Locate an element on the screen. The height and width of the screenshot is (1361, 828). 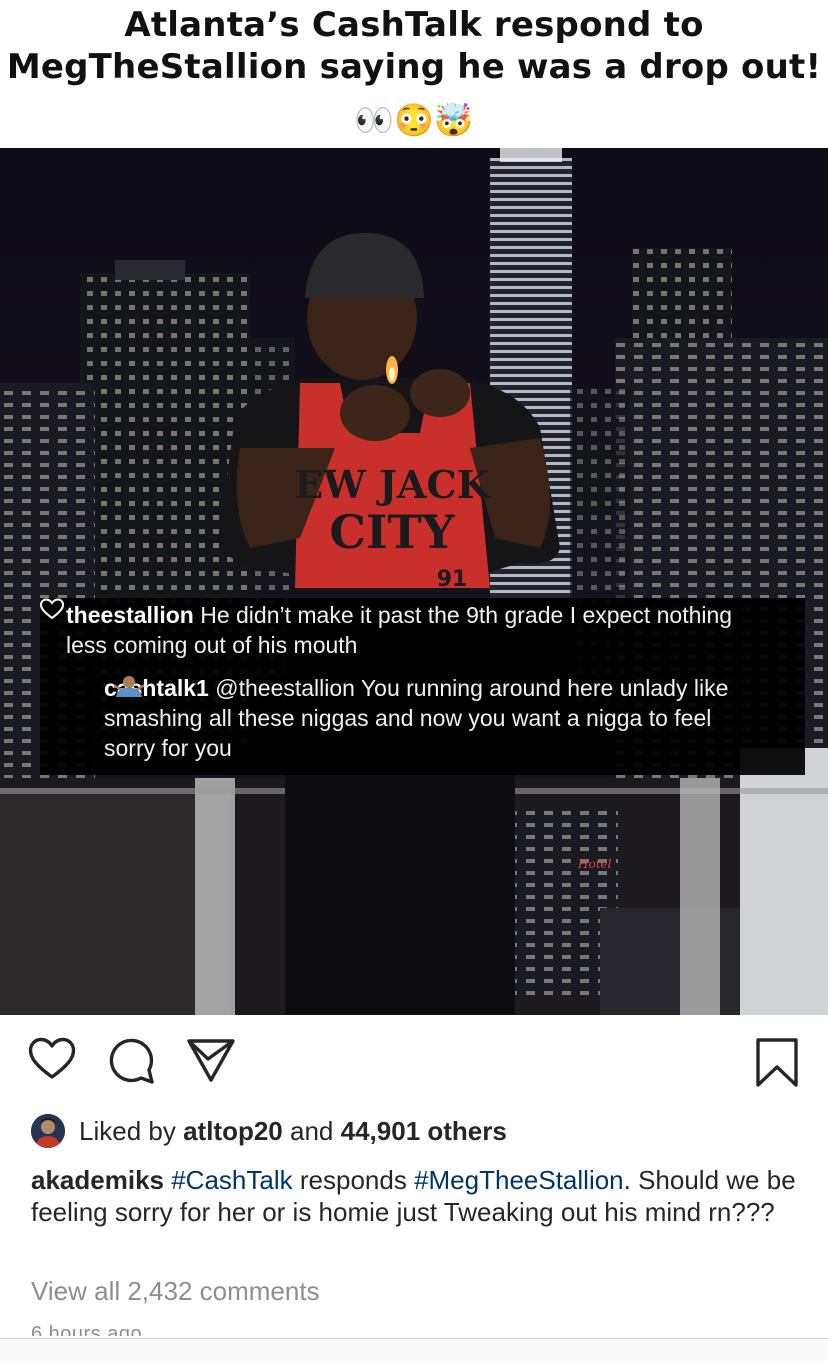
headline-emojis: 👀😳🤯 is located at coordinates (414, 120).